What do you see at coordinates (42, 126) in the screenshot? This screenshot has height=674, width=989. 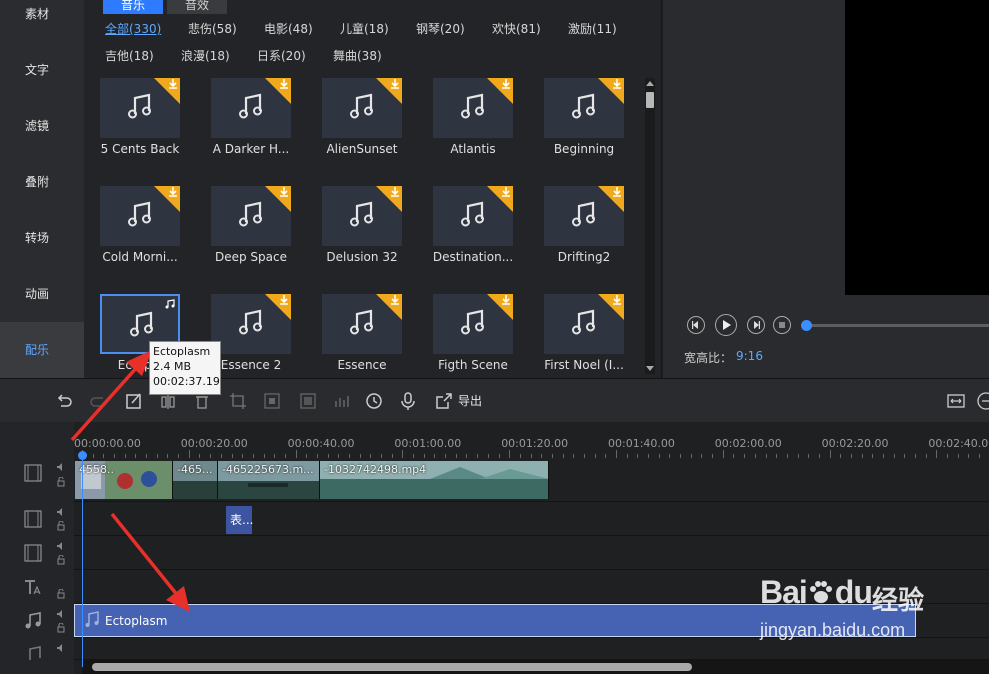 I see `sidebar-item-filter: 滤镜` at bounding box center [42, 126].